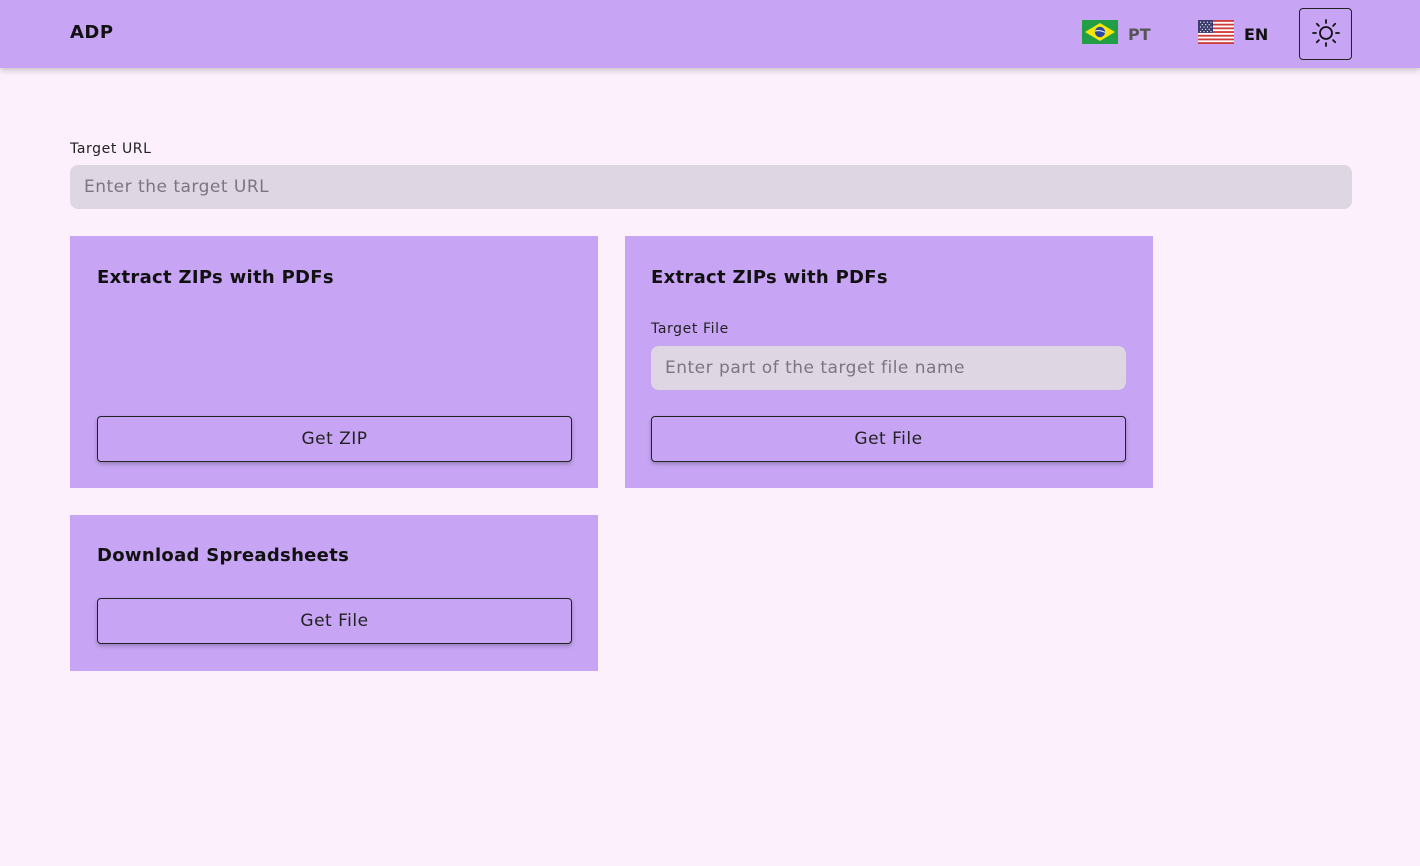  I want to click on language-code-pt: PT, so click(1139, 34).